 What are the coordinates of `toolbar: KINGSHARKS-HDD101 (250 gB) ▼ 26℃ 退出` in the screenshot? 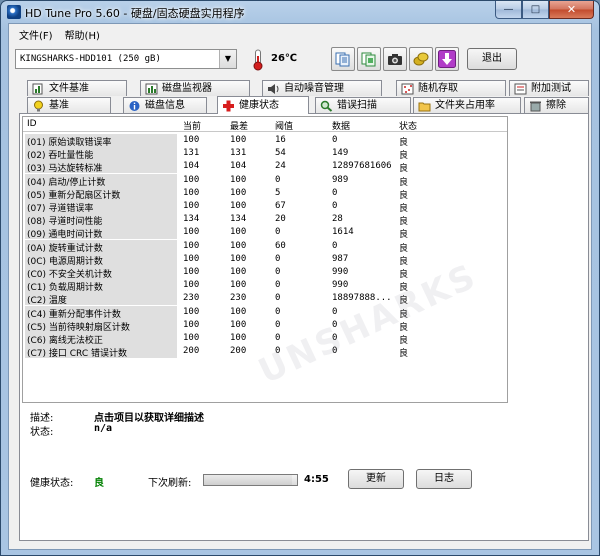 It's located at (300, 59).